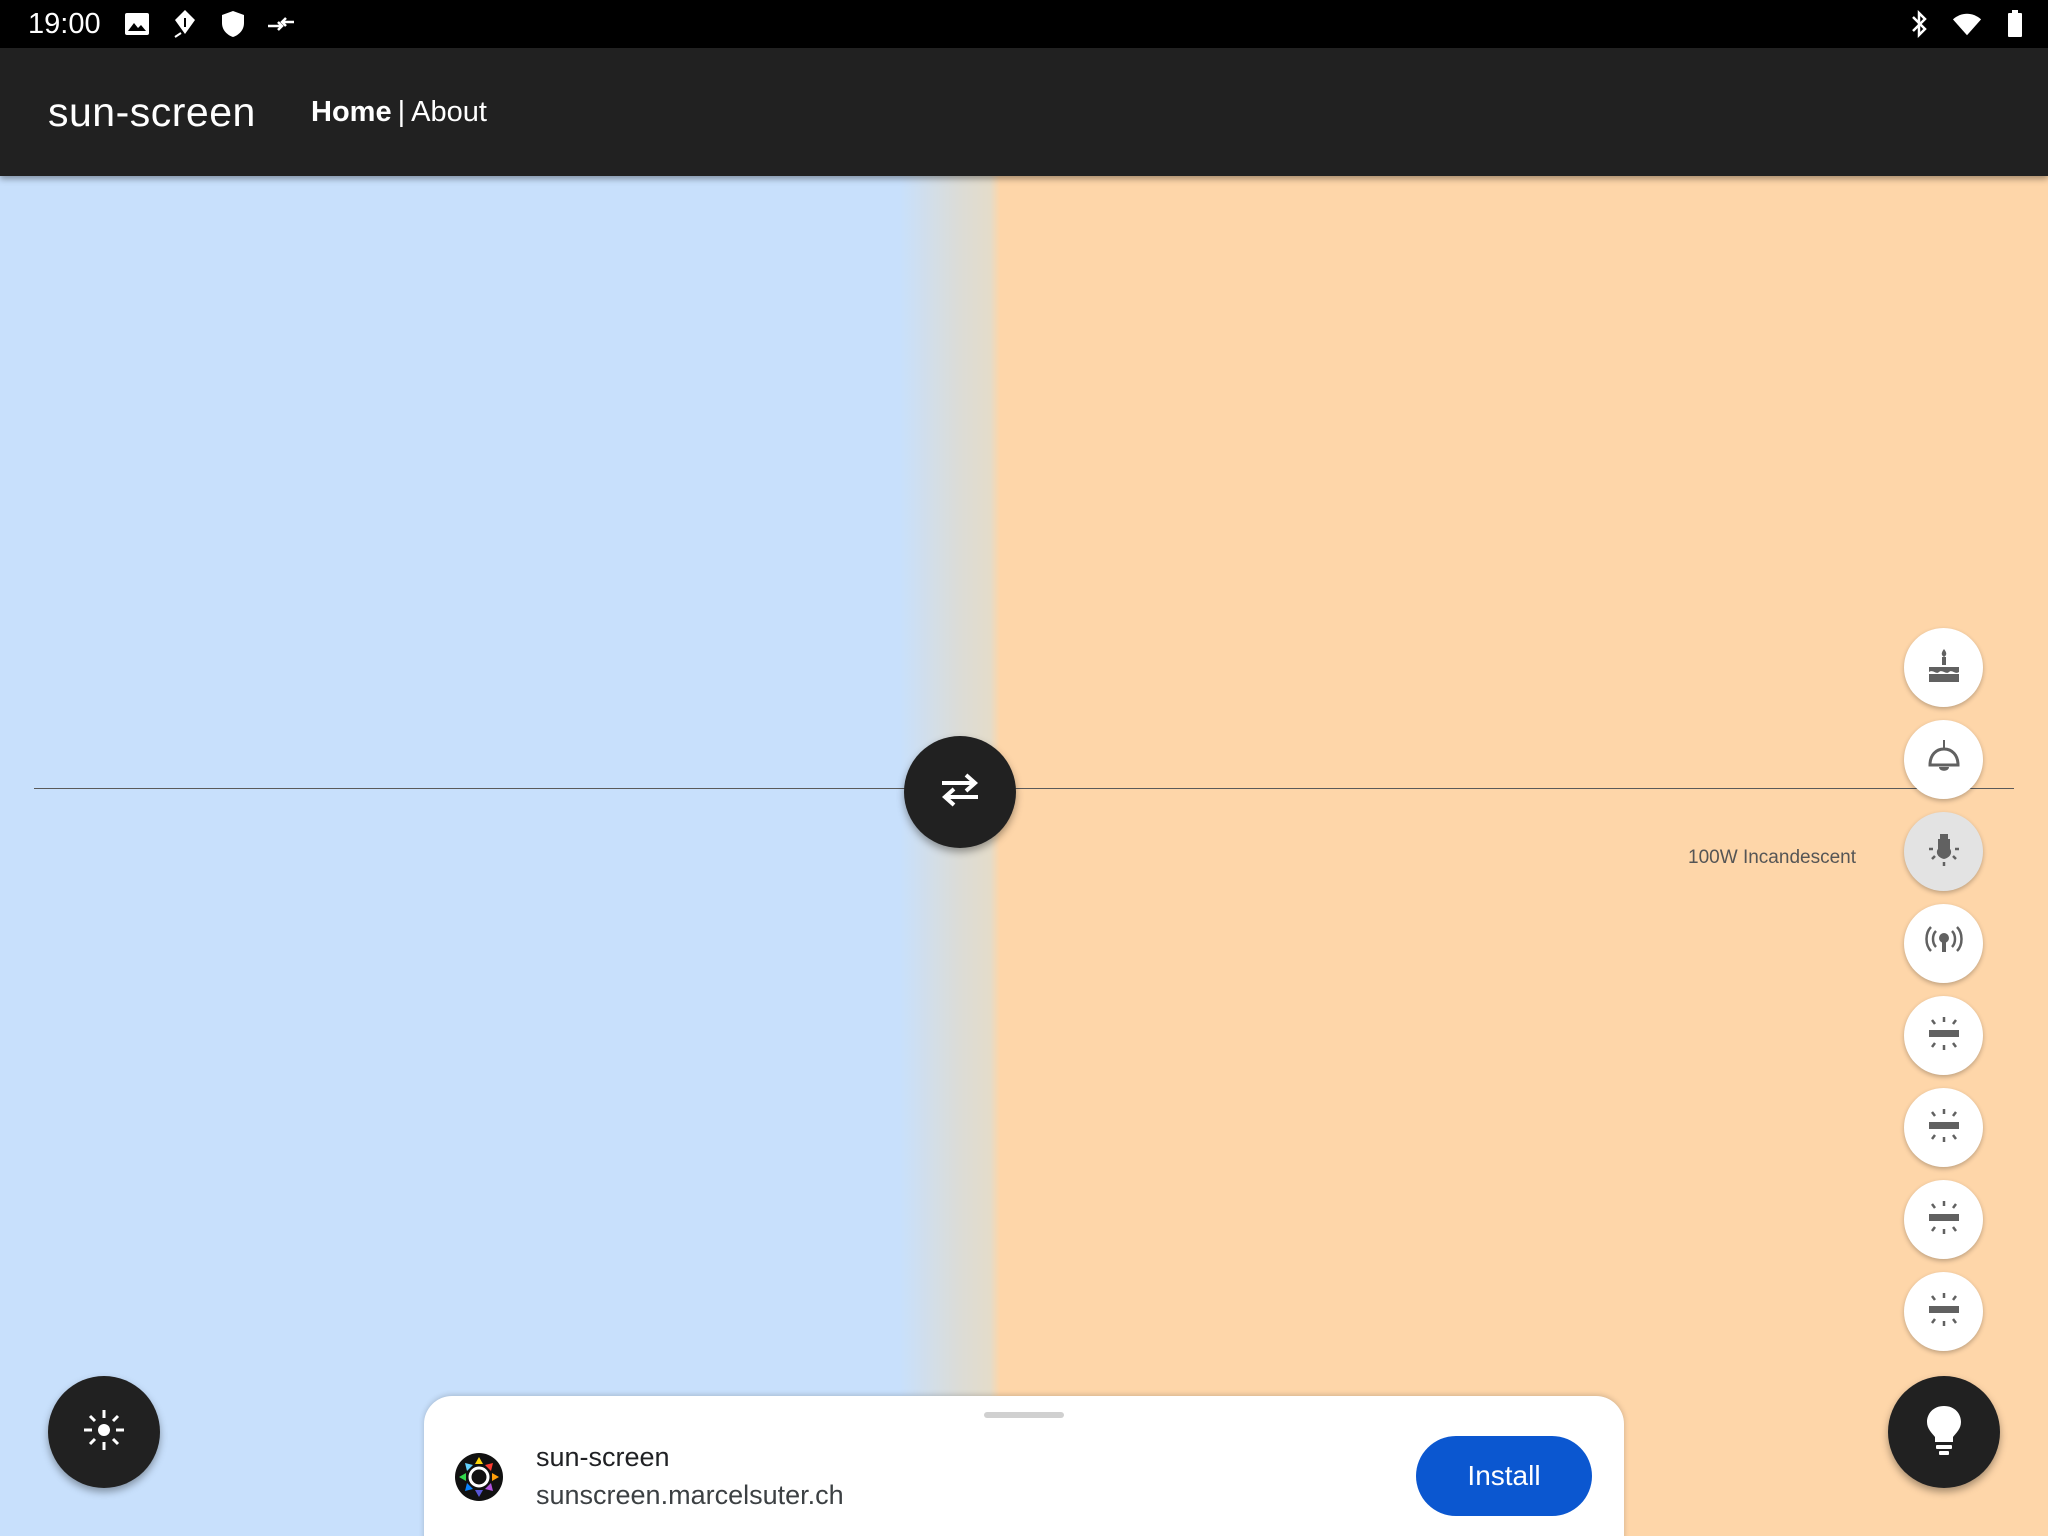 Image resolution: width=2048 pixels, height=1536 pixels. I want to click on nav-home-link: Home, so click(351, 112).